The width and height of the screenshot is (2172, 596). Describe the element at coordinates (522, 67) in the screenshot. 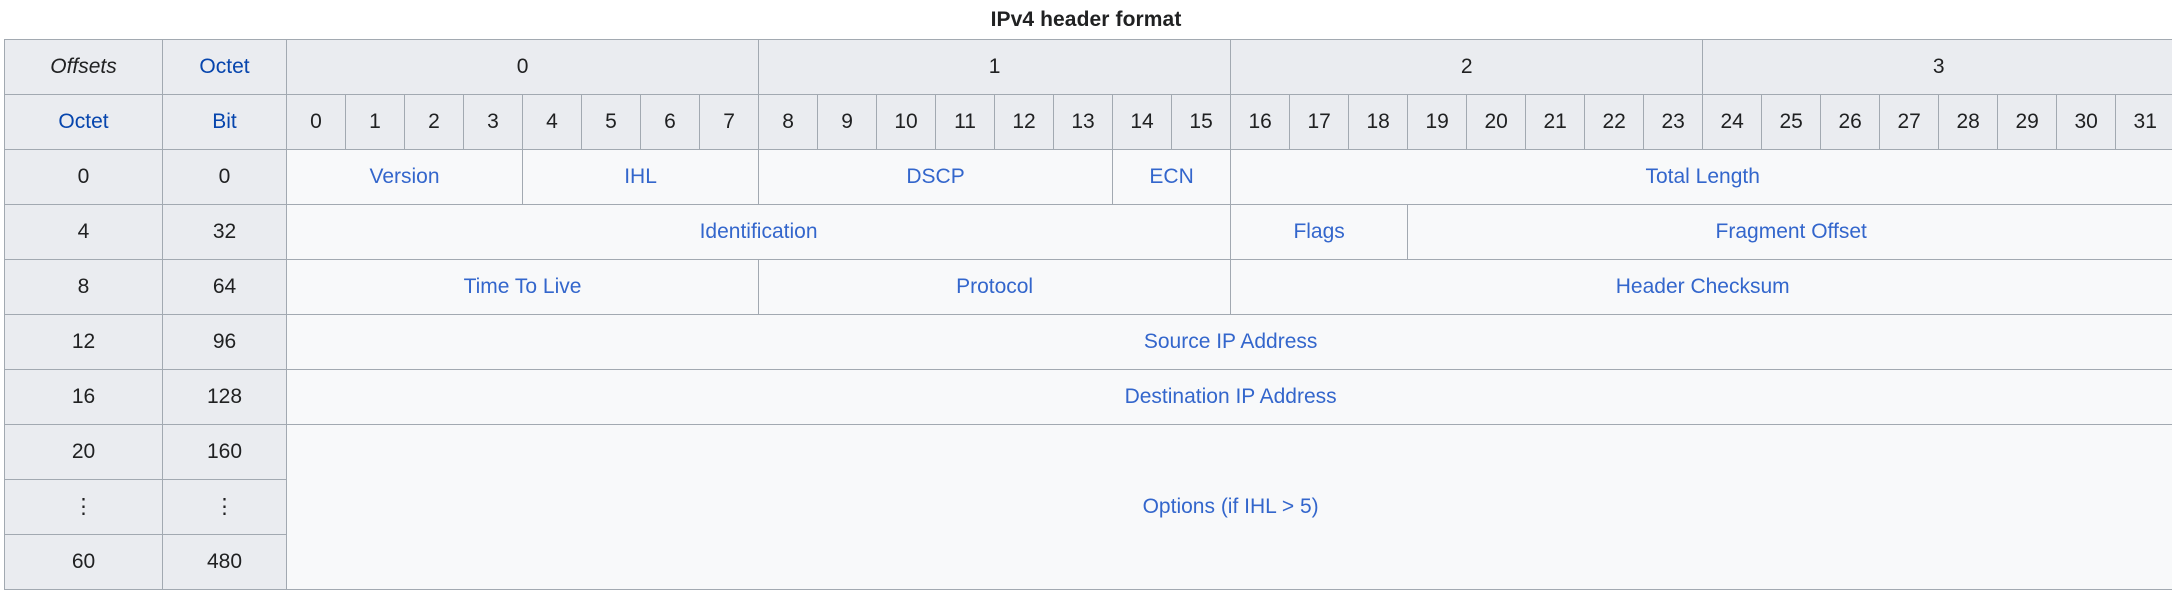

I see `octet-group-0: 0` at that location.